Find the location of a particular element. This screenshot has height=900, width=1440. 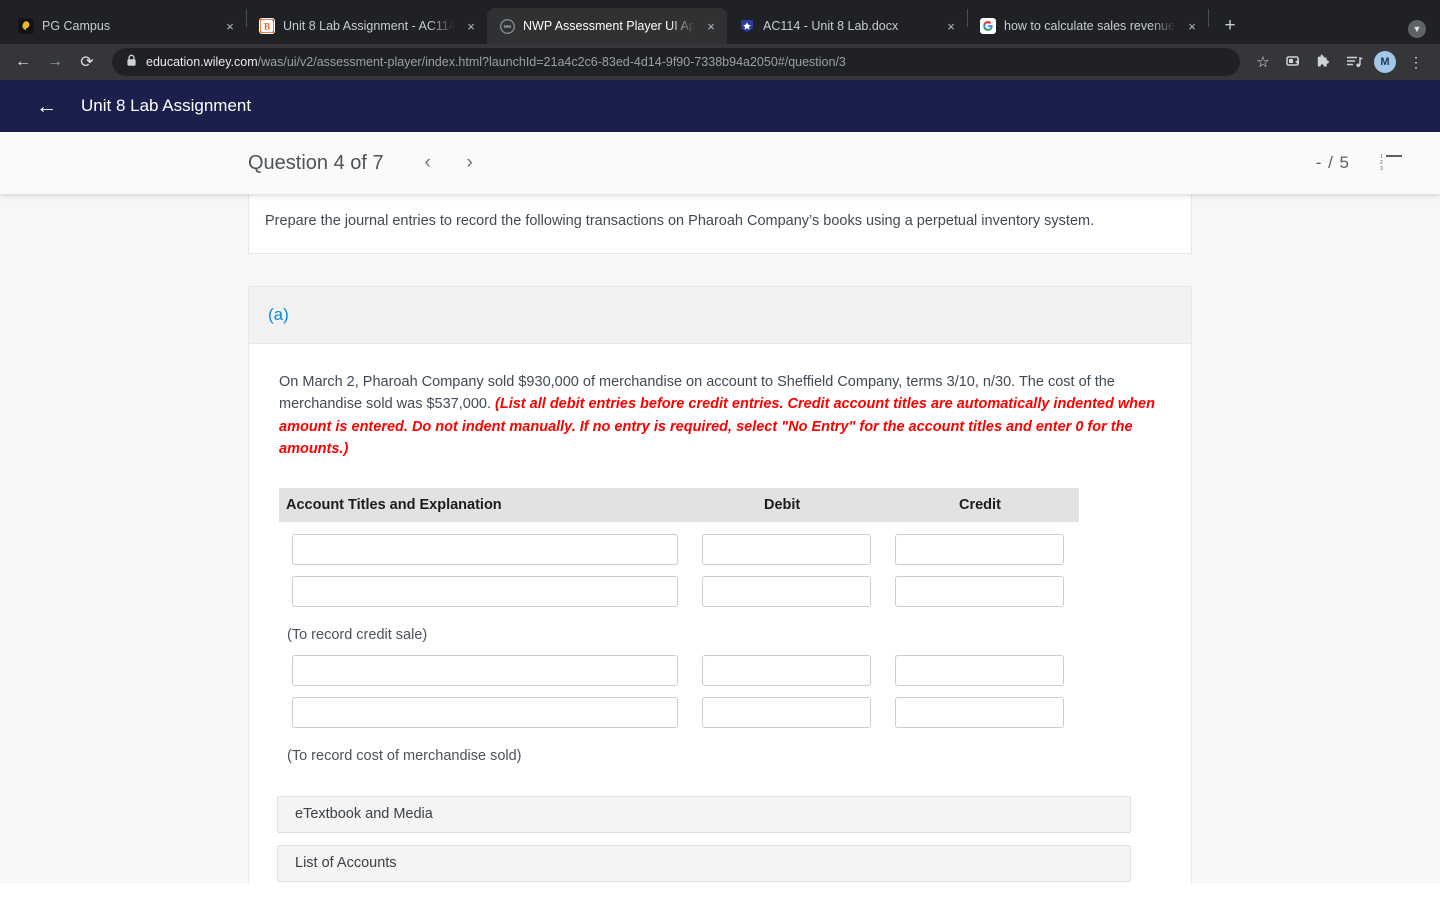

part-letter-label: (a) is located at coordinates (278, 314).